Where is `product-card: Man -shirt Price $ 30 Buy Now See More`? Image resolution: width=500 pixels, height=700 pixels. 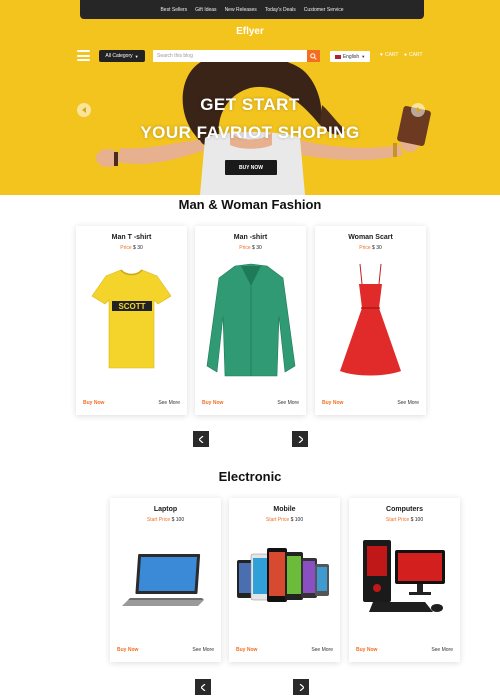
product-card: Man -shirt Price $ 30 Buy Now See More is located at coordinates (250, 320).